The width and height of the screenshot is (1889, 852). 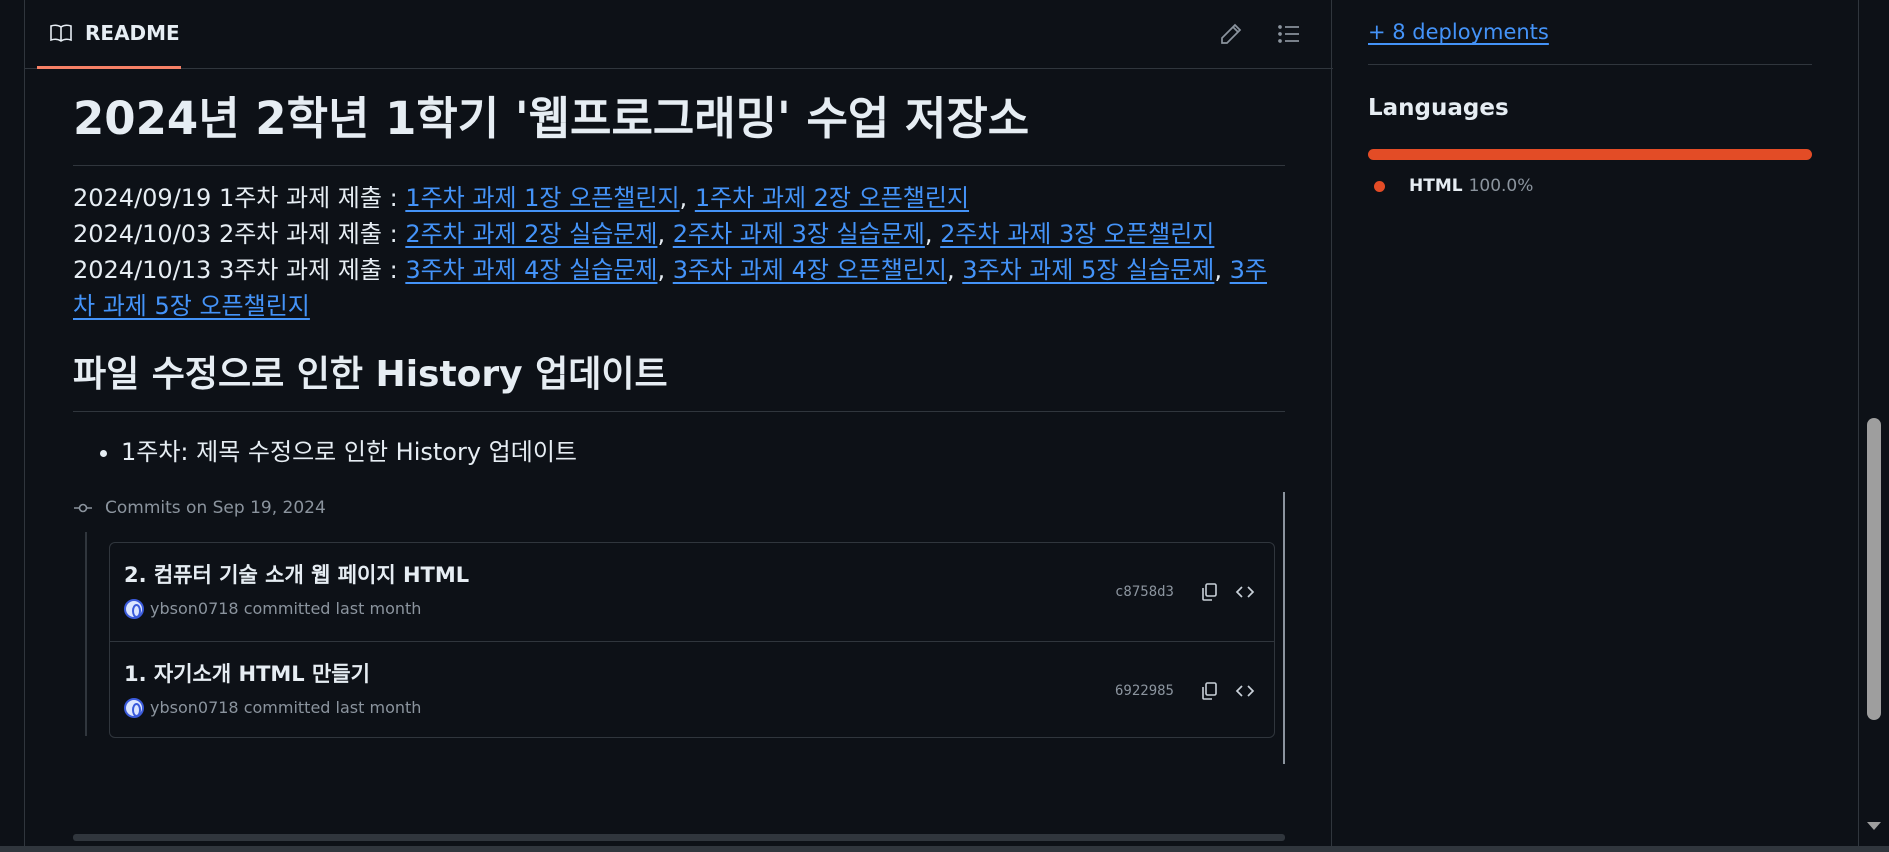 What do you see at coordinates (132, 33) in the screenshot?
I see `readme-tab-label: README` at bounding box center [132, 33].